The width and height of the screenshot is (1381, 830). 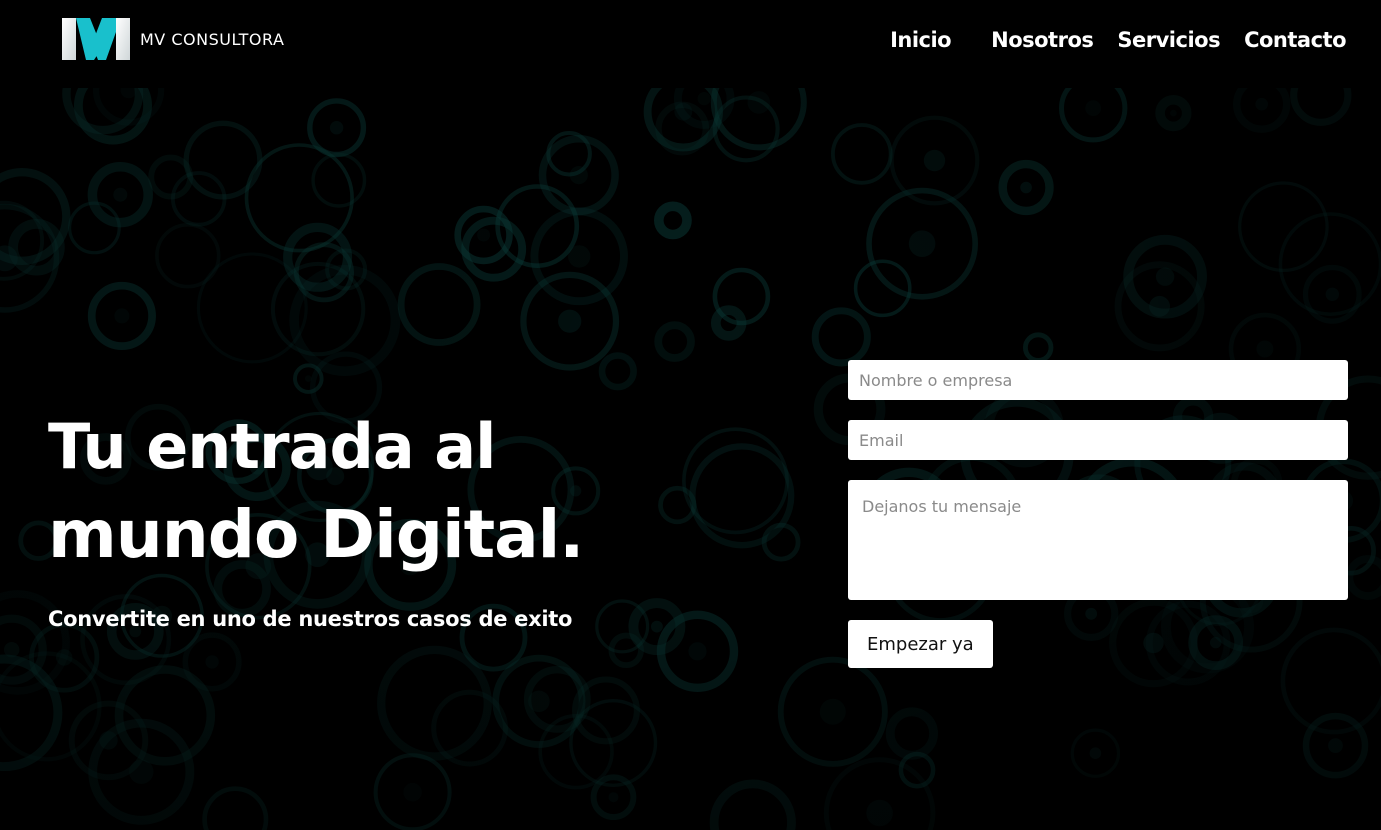 I want to click on nav-item-nosotros: Nosotros, so click(x=1042, y=40).